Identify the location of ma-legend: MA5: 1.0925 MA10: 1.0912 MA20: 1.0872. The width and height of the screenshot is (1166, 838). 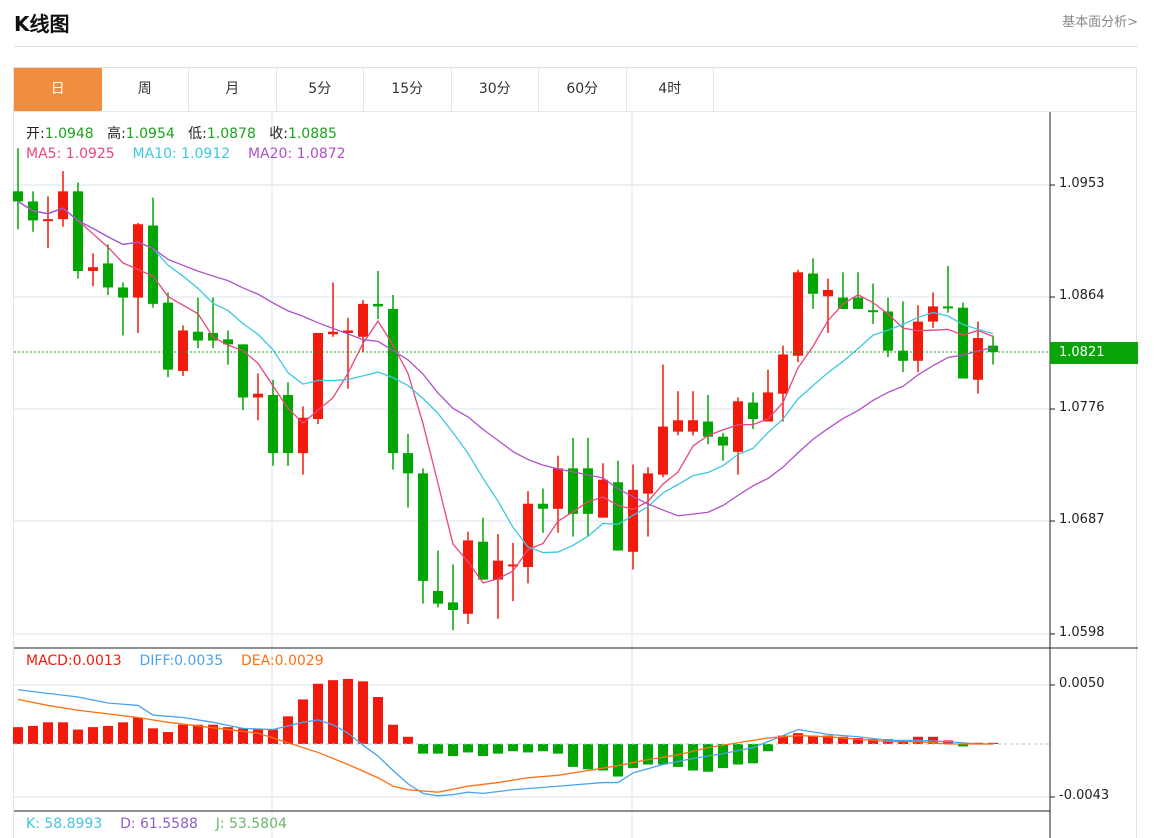
(186, 154).